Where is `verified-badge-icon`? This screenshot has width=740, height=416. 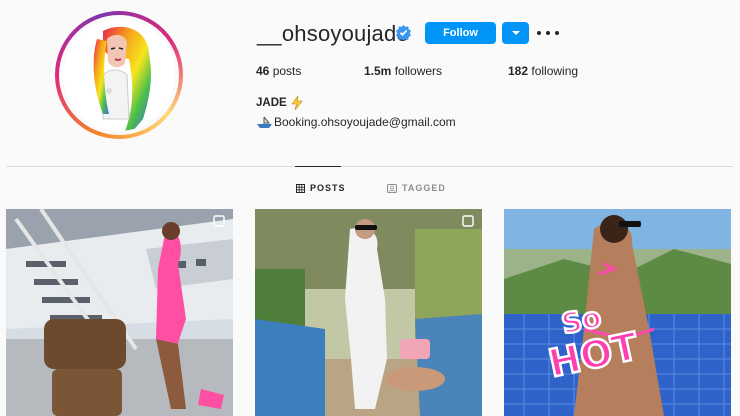
verified-badge-icon is located at coordinates (403, 32).